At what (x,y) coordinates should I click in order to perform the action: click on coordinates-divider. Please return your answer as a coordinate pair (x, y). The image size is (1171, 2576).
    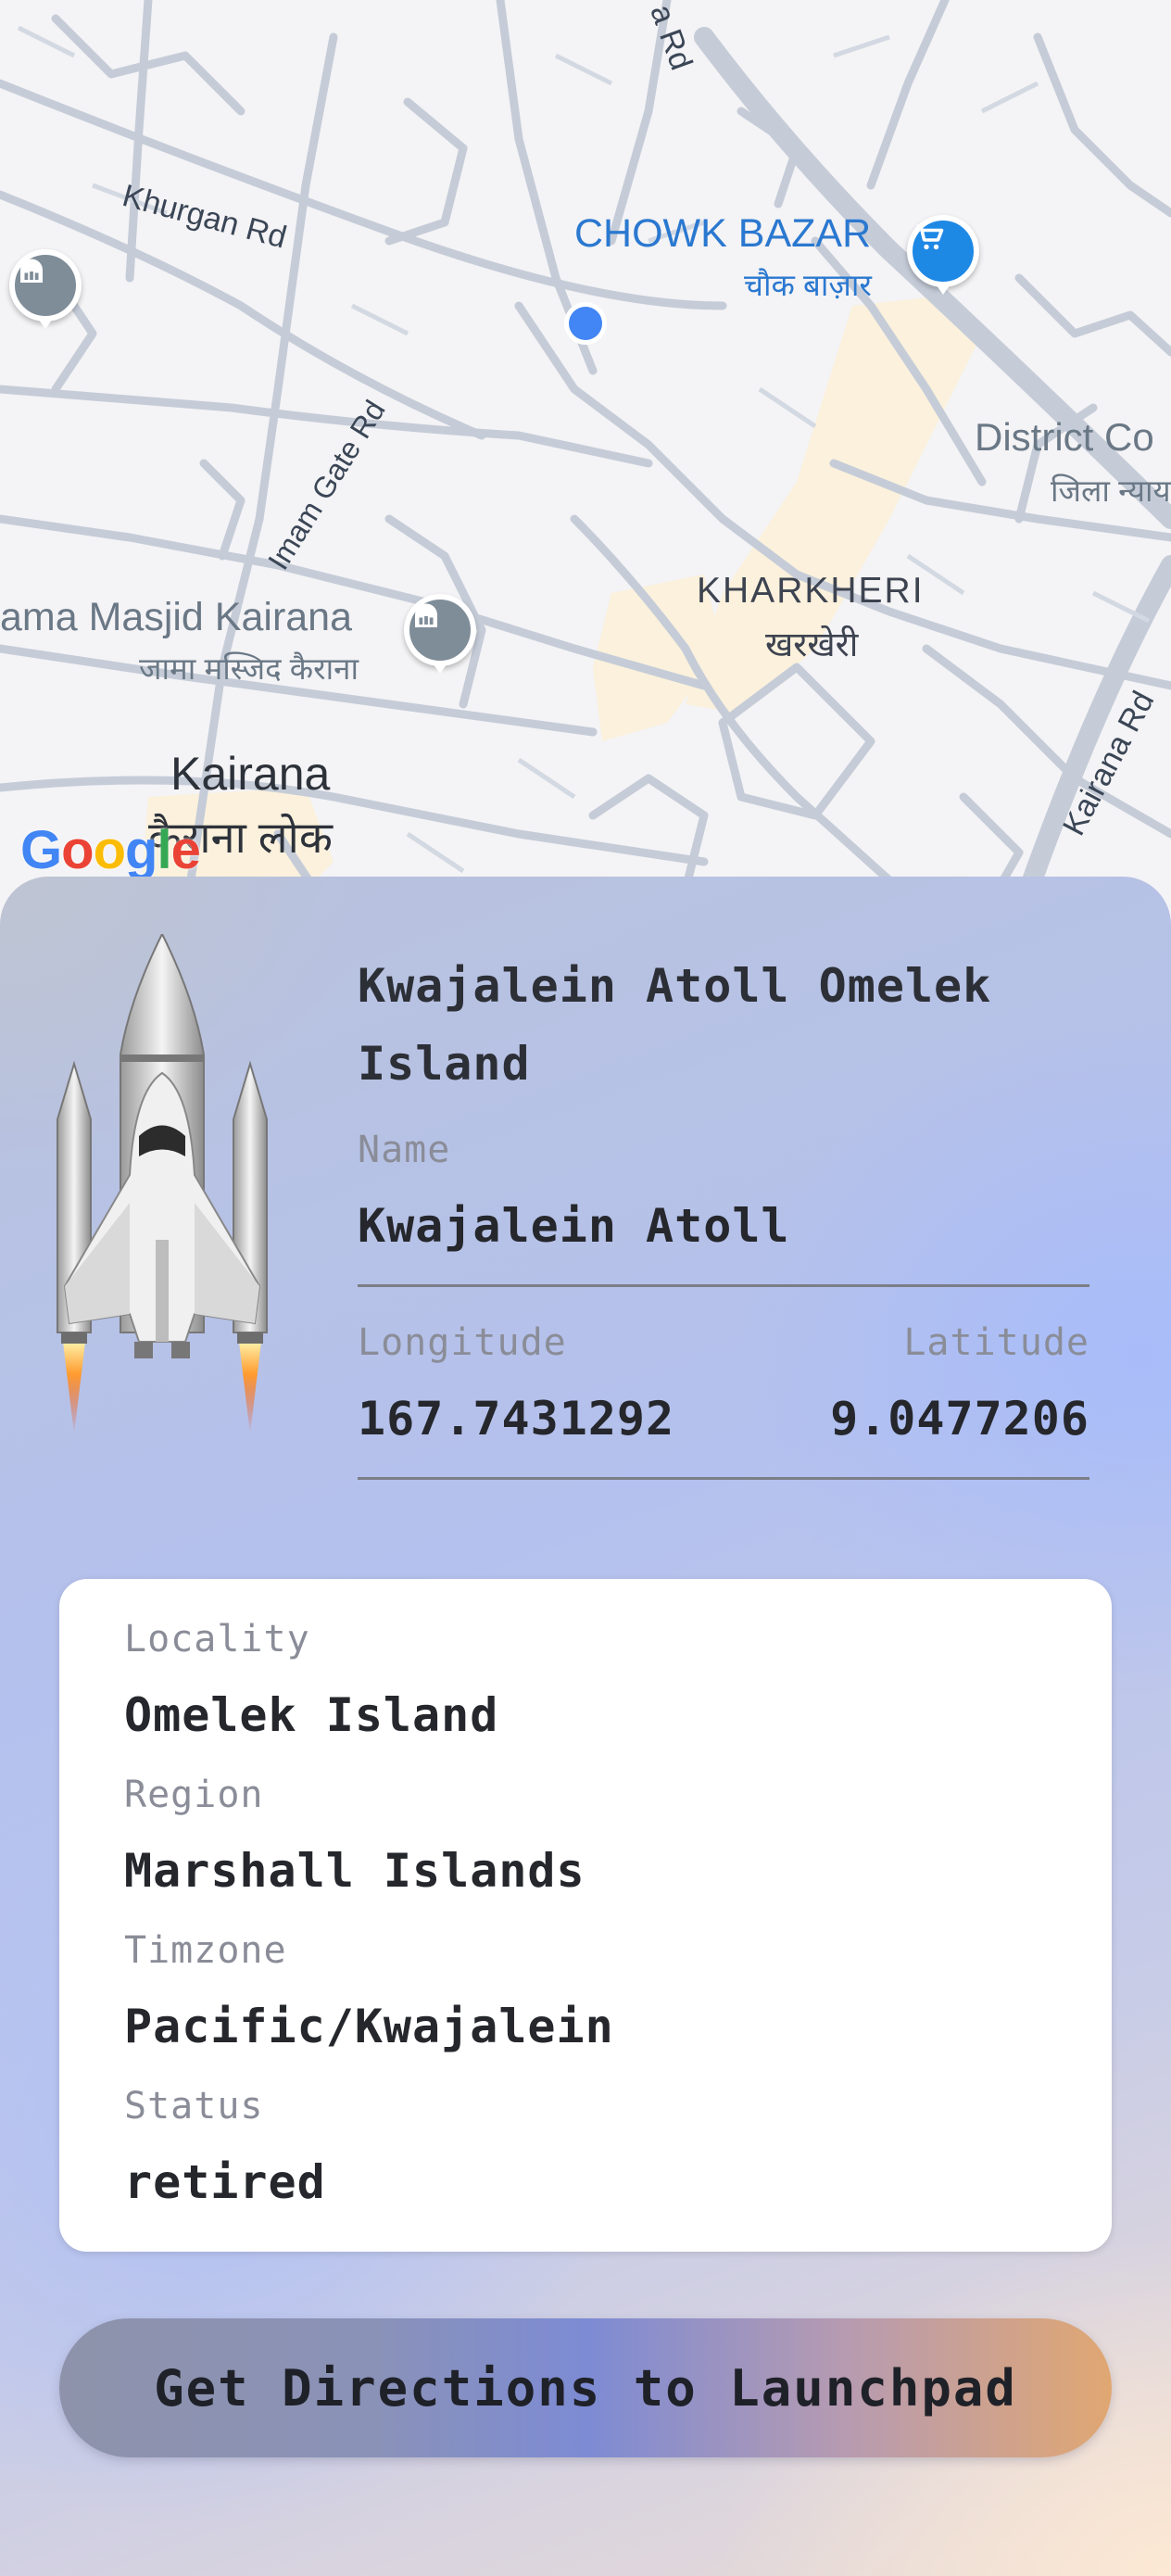
    Looking at the image, I should click on (724, 1479).